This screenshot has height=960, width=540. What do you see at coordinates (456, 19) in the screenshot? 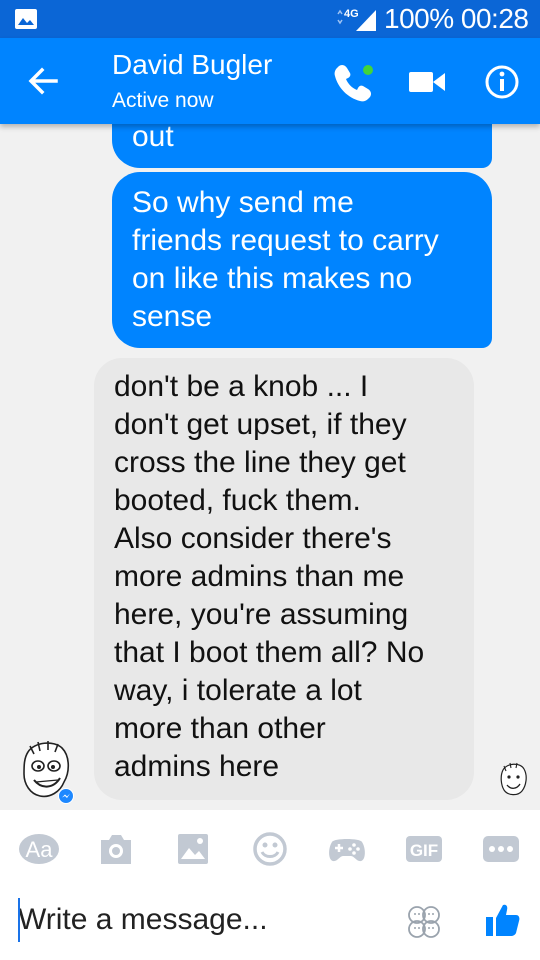
I see `status-text: 100% 00:28` at bounding box center [456, 19].